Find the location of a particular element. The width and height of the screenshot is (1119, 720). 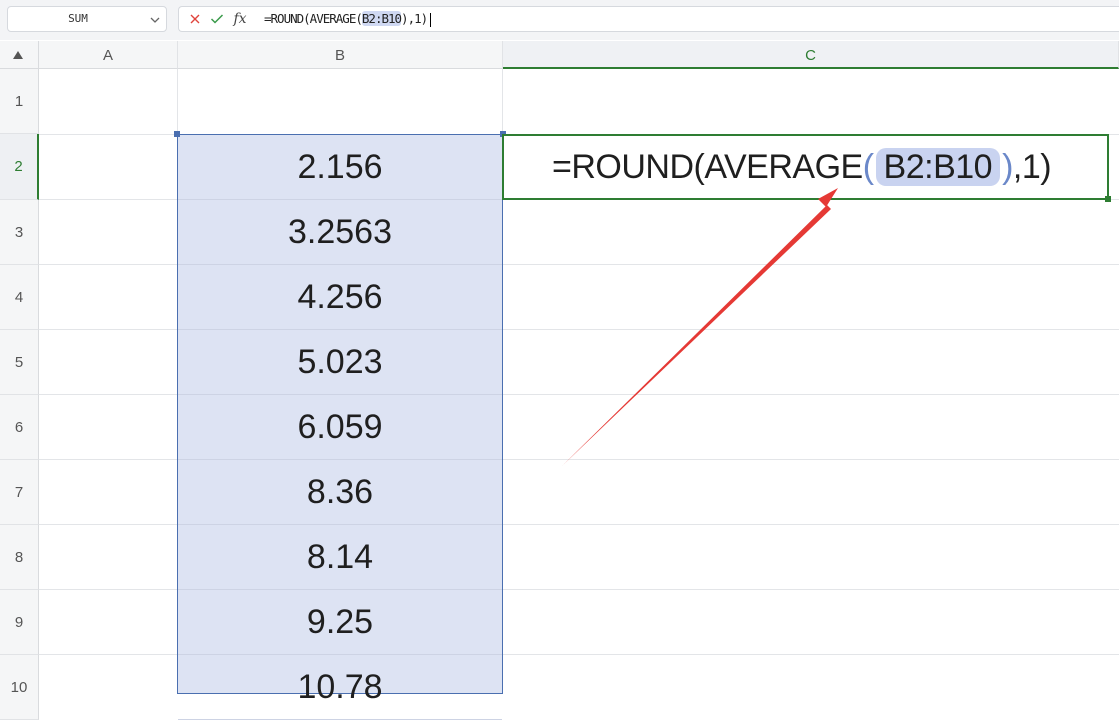

annotation-arrow-icon is located at coordinates (700, 327).